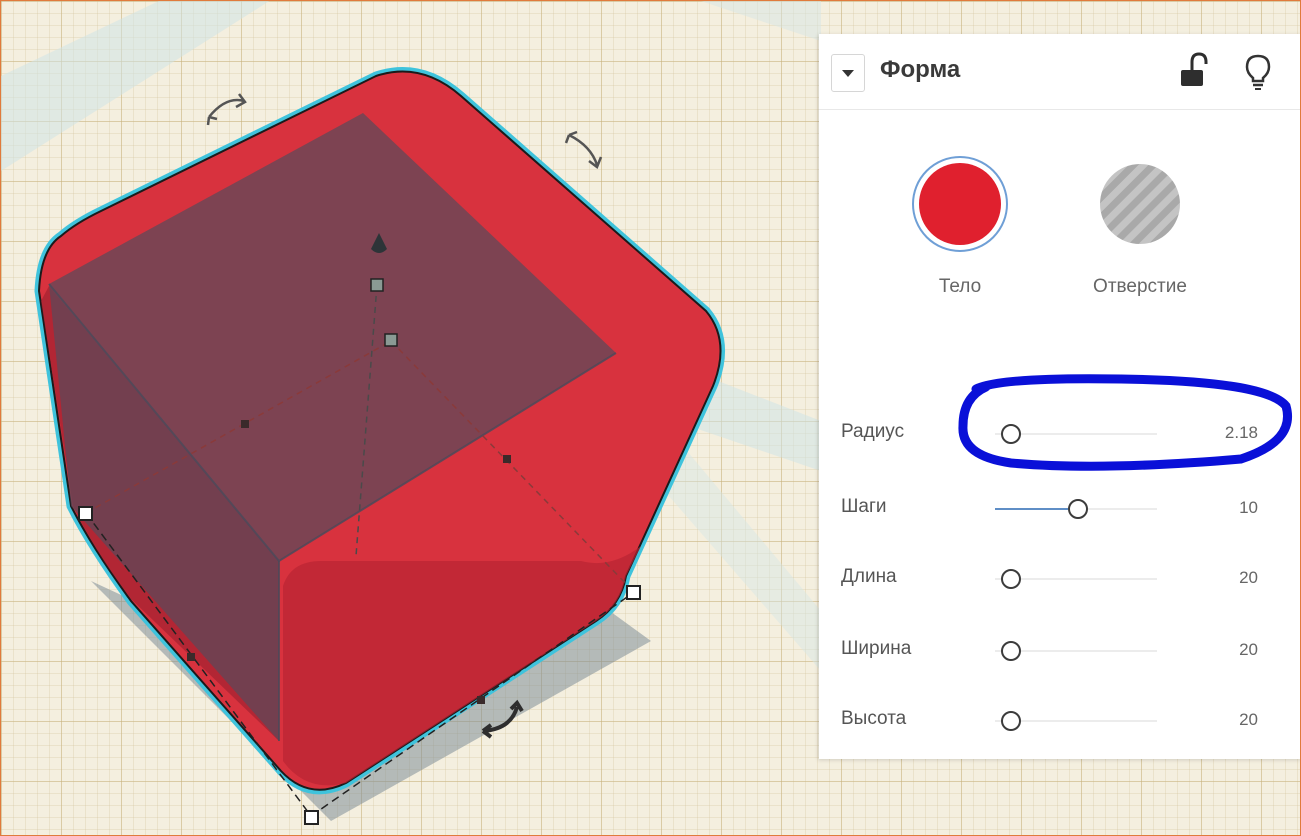  Describe the element at coordinates (1140, 204) in the screenshot. I see `hole-swatch` at that location.